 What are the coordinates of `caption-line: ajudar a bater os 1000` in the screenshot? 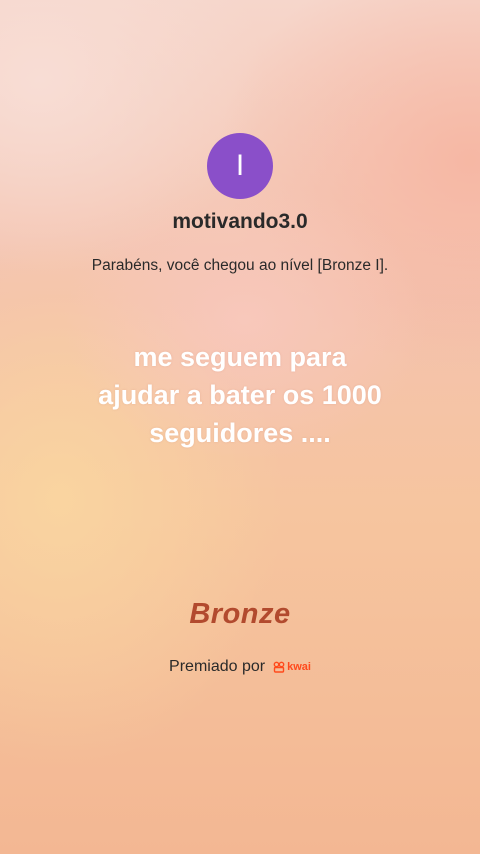 It's located at (240, 395).